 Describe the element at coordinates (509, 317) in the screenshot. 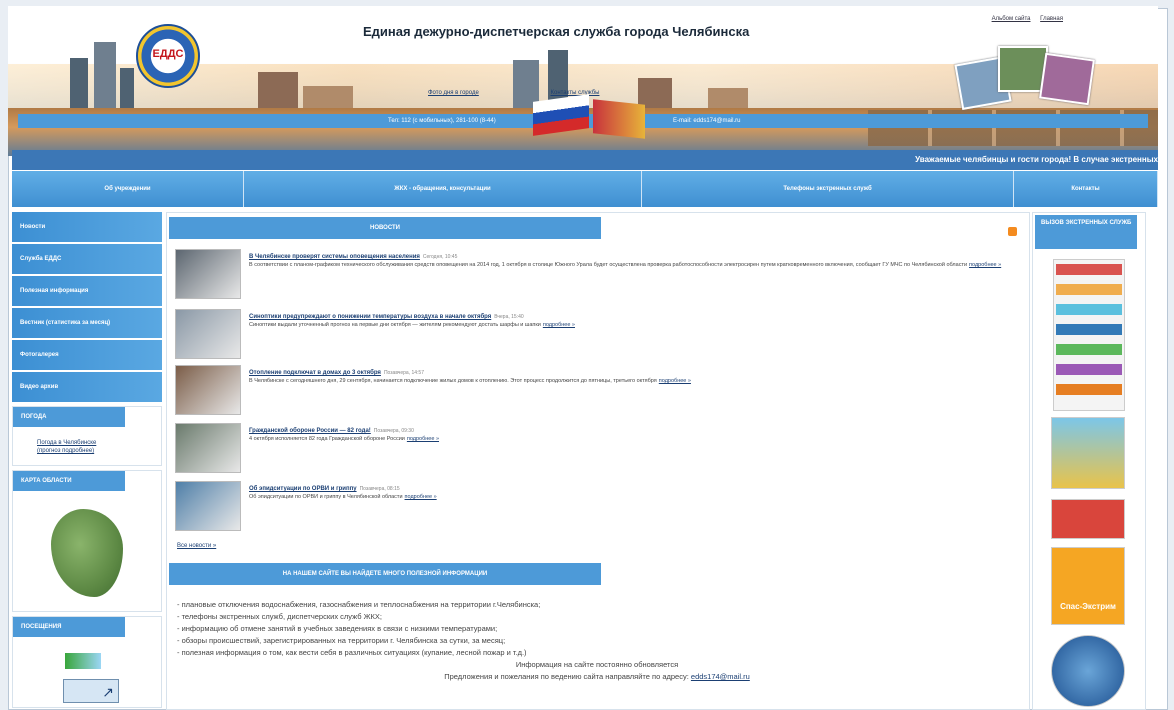

I see `news-date: Вчера, 15:40` at that location.